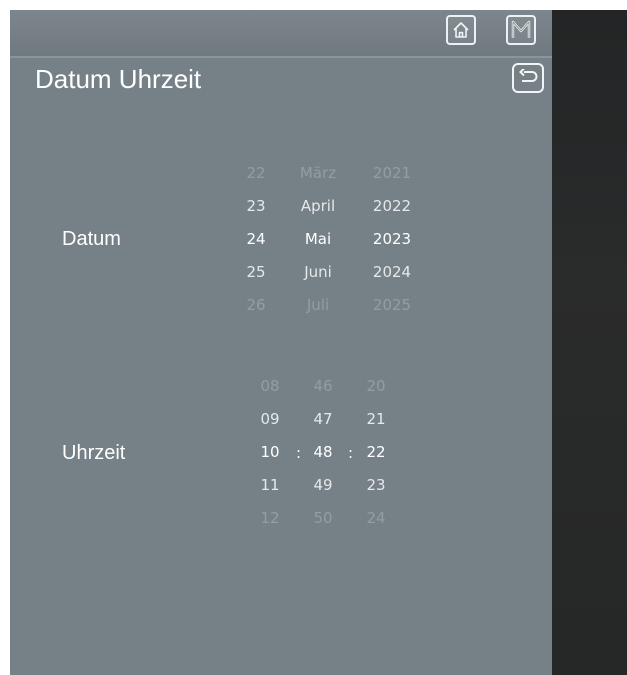  I want to click on minute-option: 49, so click(323, 485).